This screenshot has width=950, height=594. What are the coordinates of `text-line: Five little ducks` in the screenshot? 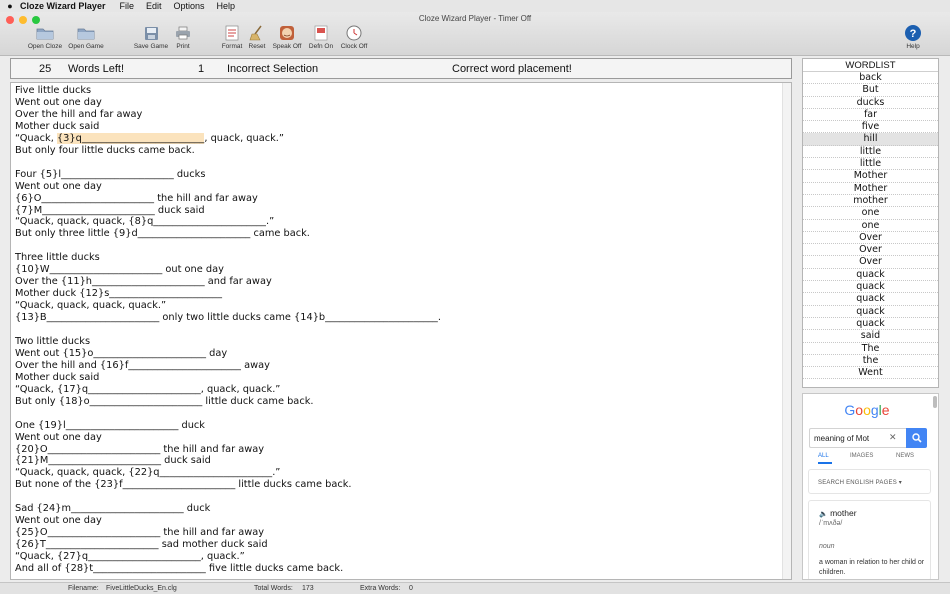 It's located at (53, 90).